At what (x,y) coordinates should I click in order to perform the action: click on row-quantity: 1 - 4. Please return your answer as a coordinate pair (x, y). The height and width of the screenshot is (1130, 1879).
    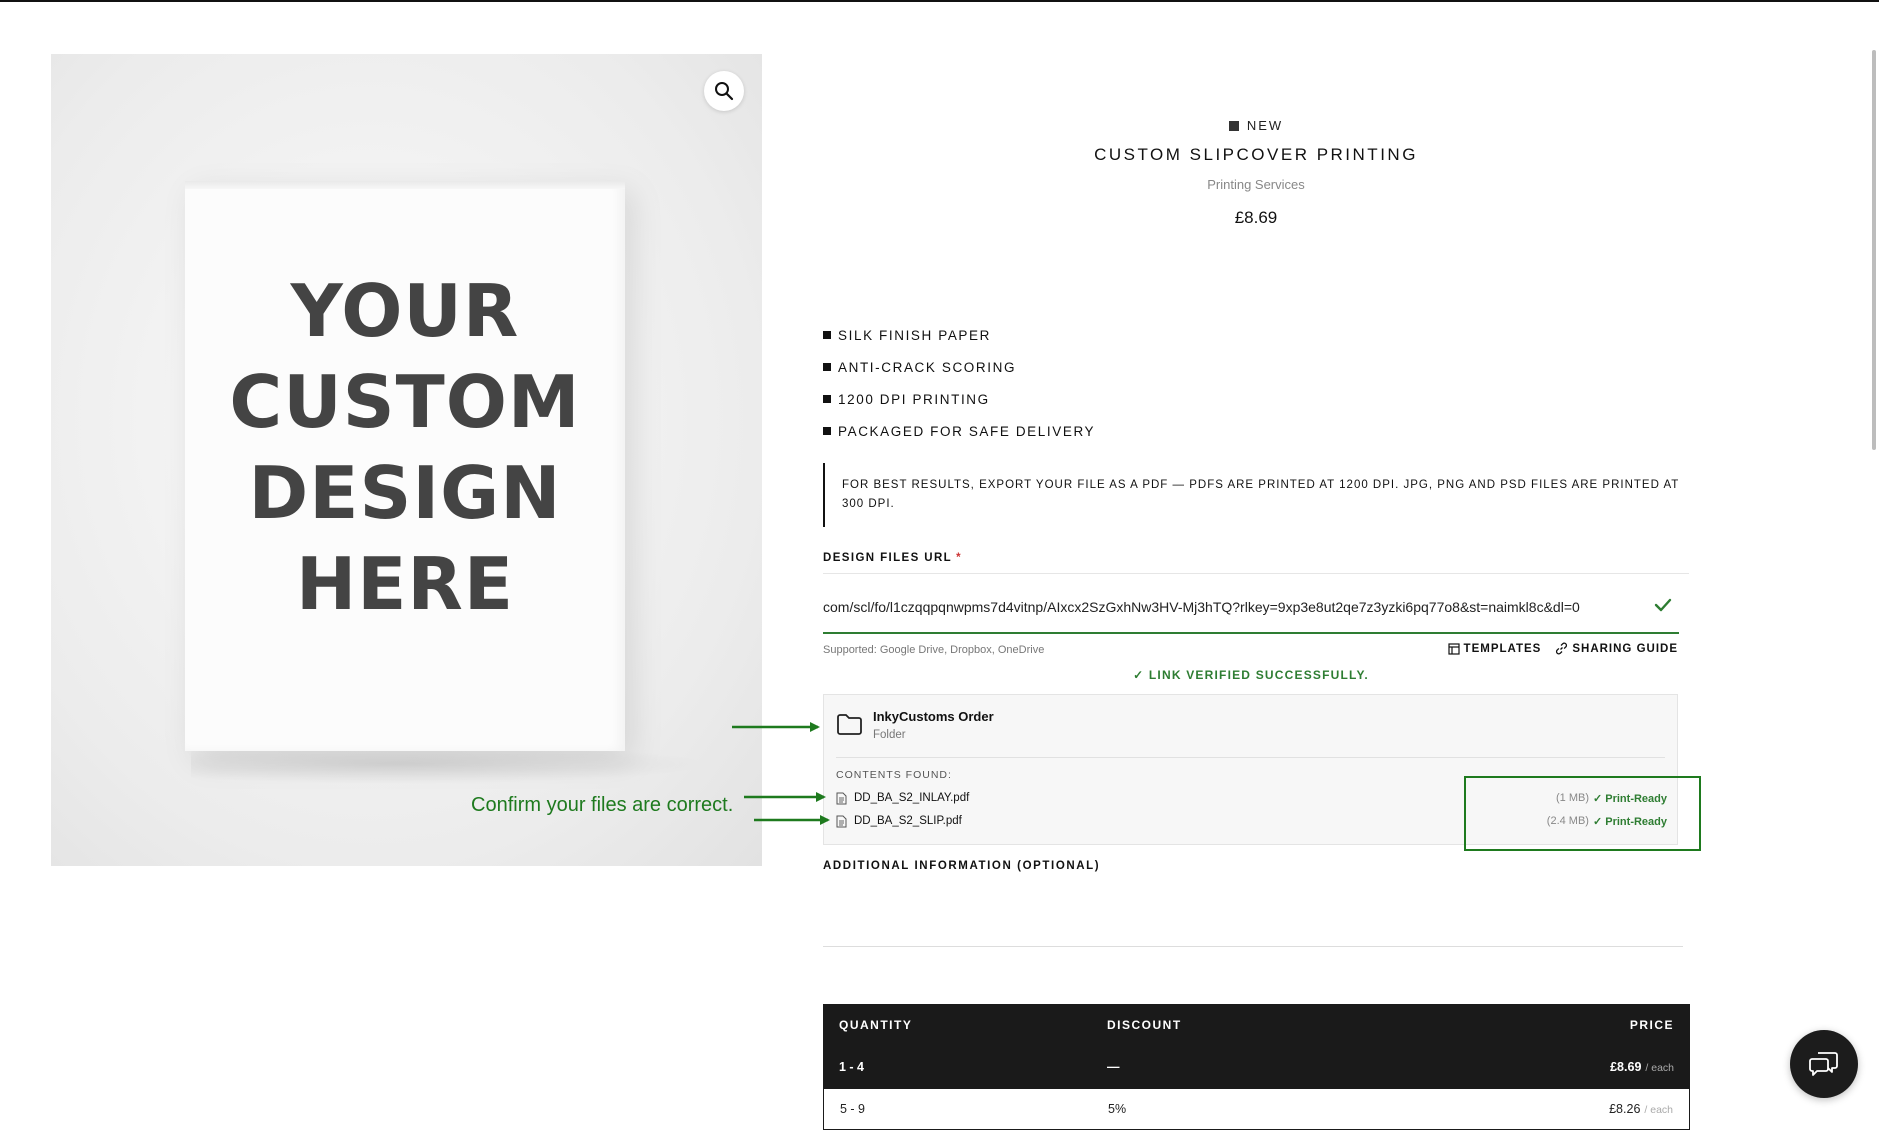
    Looking at the image, I should click on (852, 1067).